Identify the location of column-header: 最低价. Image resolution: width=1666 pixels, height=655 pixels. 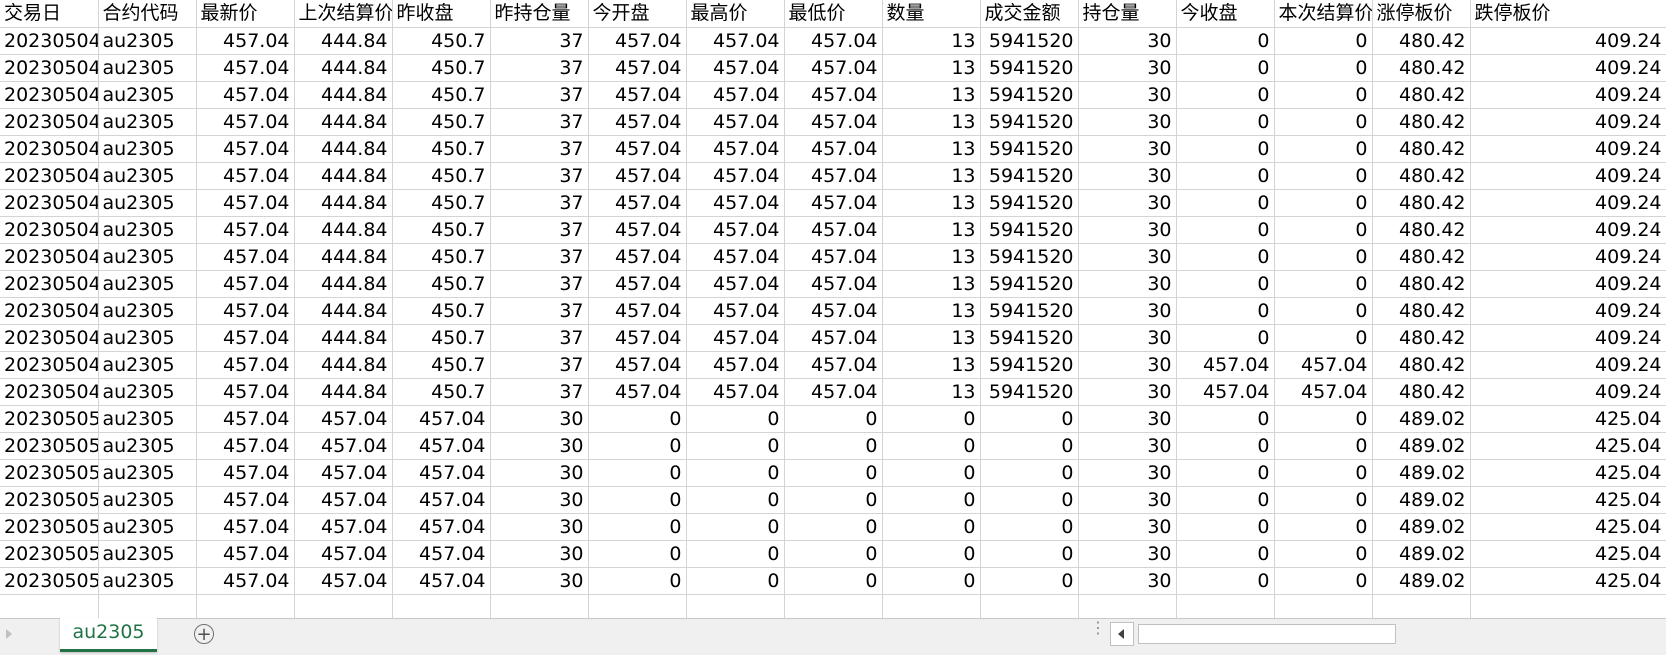
(833, 14).